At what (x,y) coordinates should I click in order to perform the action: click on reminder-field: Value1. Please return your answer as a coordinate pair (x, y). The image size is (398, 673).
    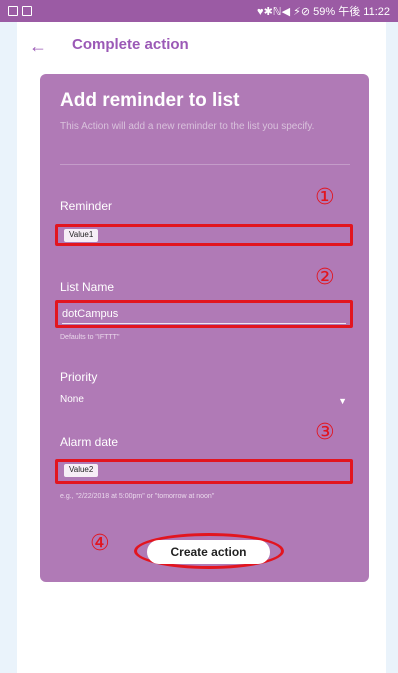
    Looking at the image, I should click on (204, 235).